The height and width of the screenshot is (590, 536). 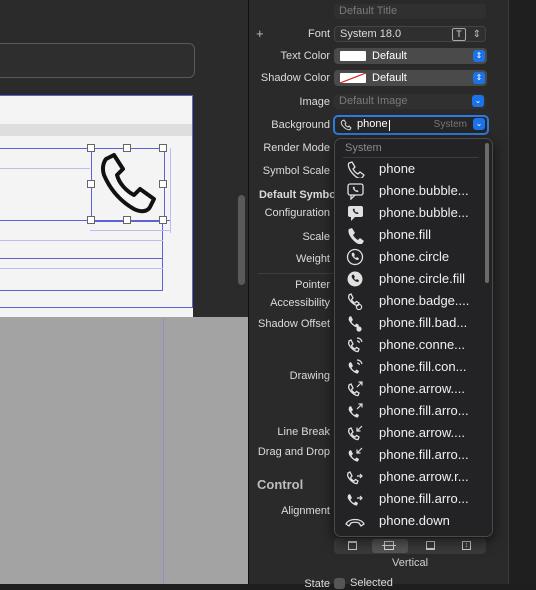 What do you see at coordinates (296, 273) in the screenshot?
I see `separator` at bounding box center [296, 273].